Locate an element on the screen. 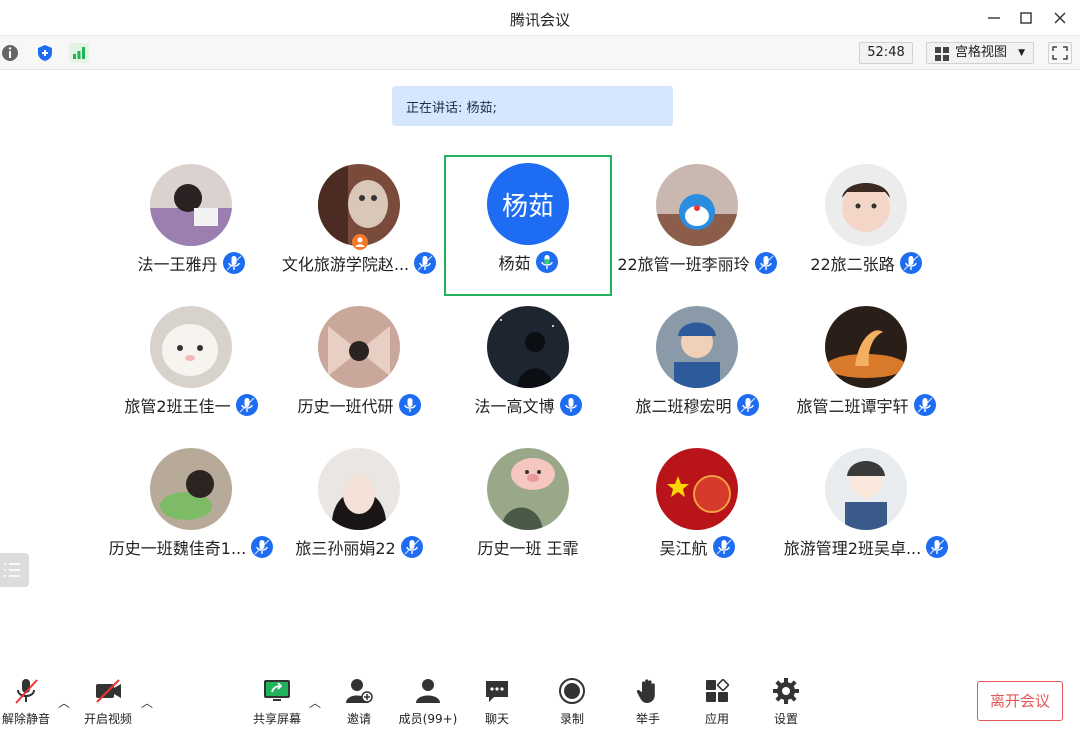 Image resolution: width=1080 pixels, height=730 pixels. settings-label: 设置 is located at coordinates (785, 719).